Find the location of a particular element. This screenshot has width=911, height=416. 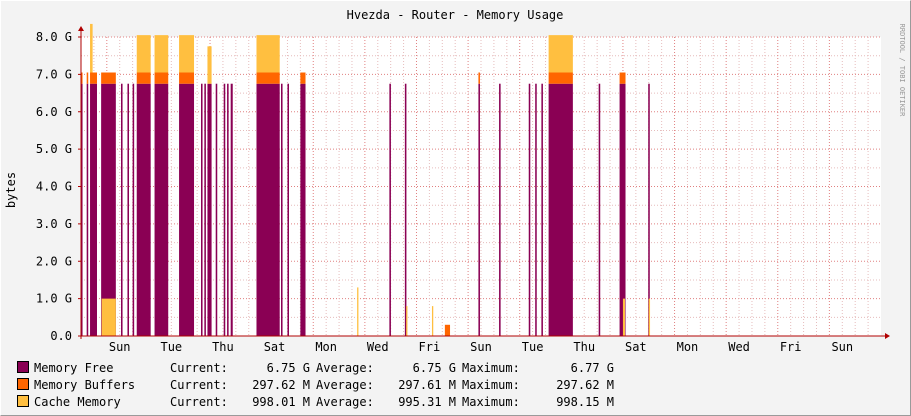

legend-maximum-value: 6.77 G is located at coordinates (592, 368).